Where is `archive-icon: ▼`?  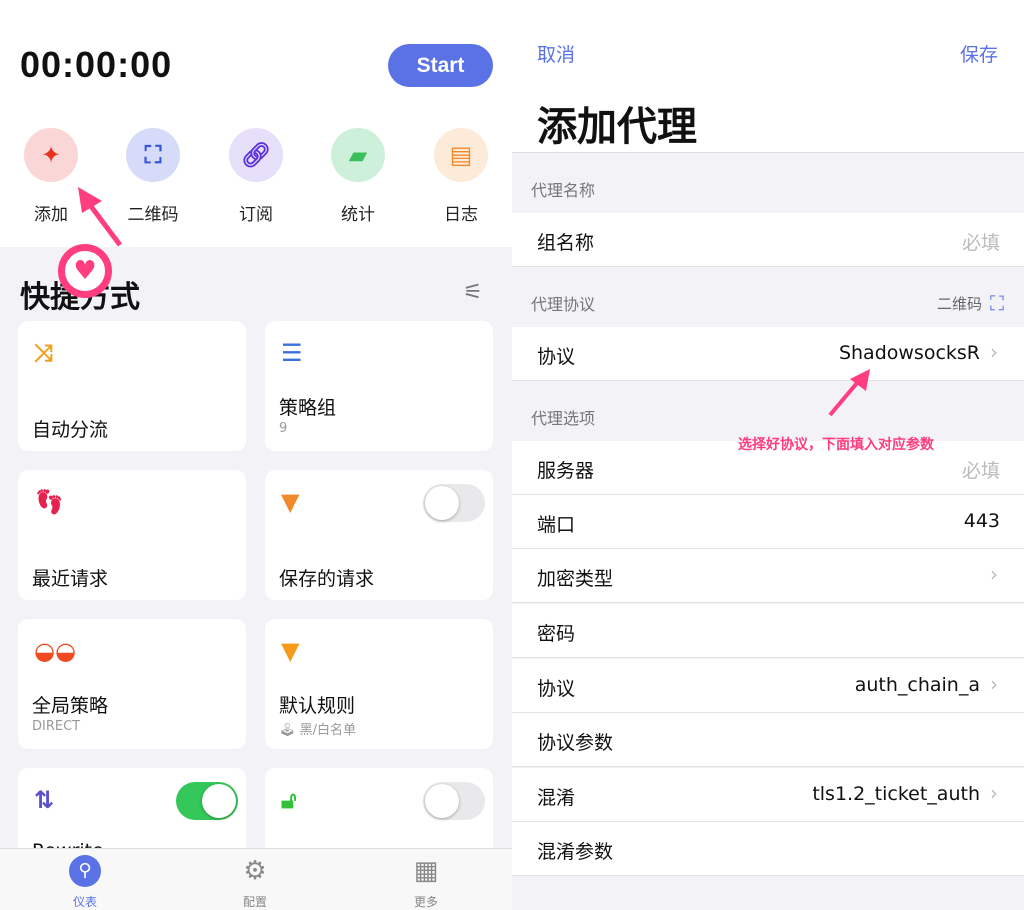
archive-icon: ▼ is located at coordinates (290, 502).